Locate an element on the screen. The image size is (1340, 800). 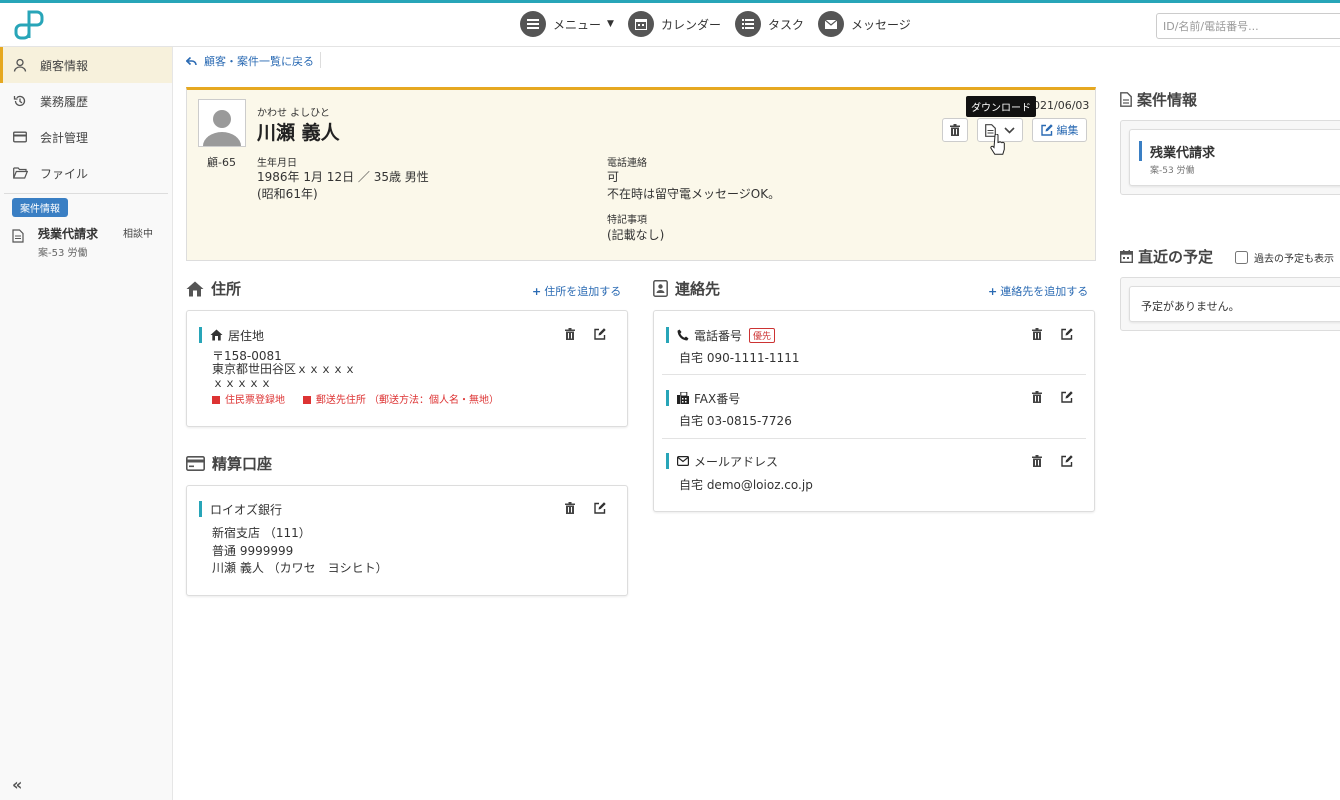
case-panel: 残業代請求 案-53 労働 is located at coordinates (1230, 157).